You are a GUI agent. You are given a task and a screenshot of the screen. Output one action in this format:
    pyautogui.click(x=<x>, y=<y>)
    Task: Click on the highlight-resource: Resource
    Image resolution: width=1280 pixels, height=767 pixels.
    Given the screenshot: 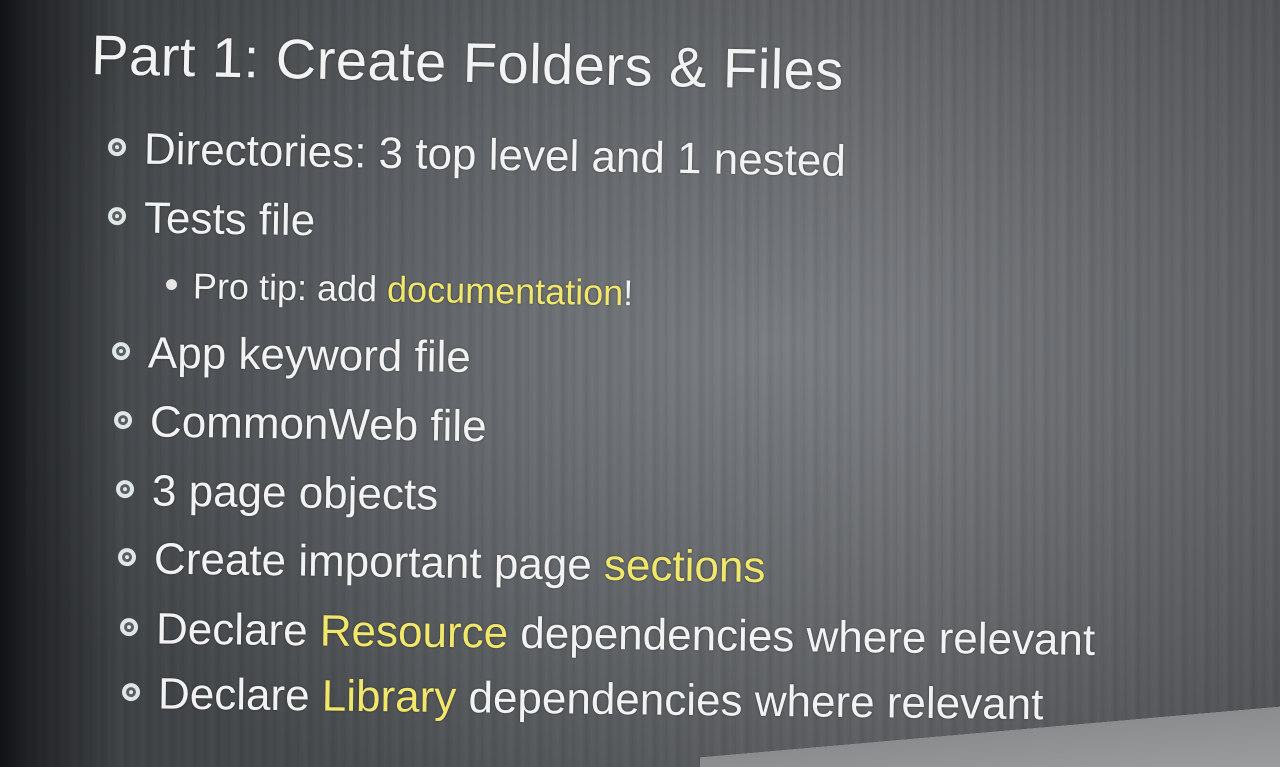 What is the action you would take?
    pyautogui.click(x=414, y=632)
    